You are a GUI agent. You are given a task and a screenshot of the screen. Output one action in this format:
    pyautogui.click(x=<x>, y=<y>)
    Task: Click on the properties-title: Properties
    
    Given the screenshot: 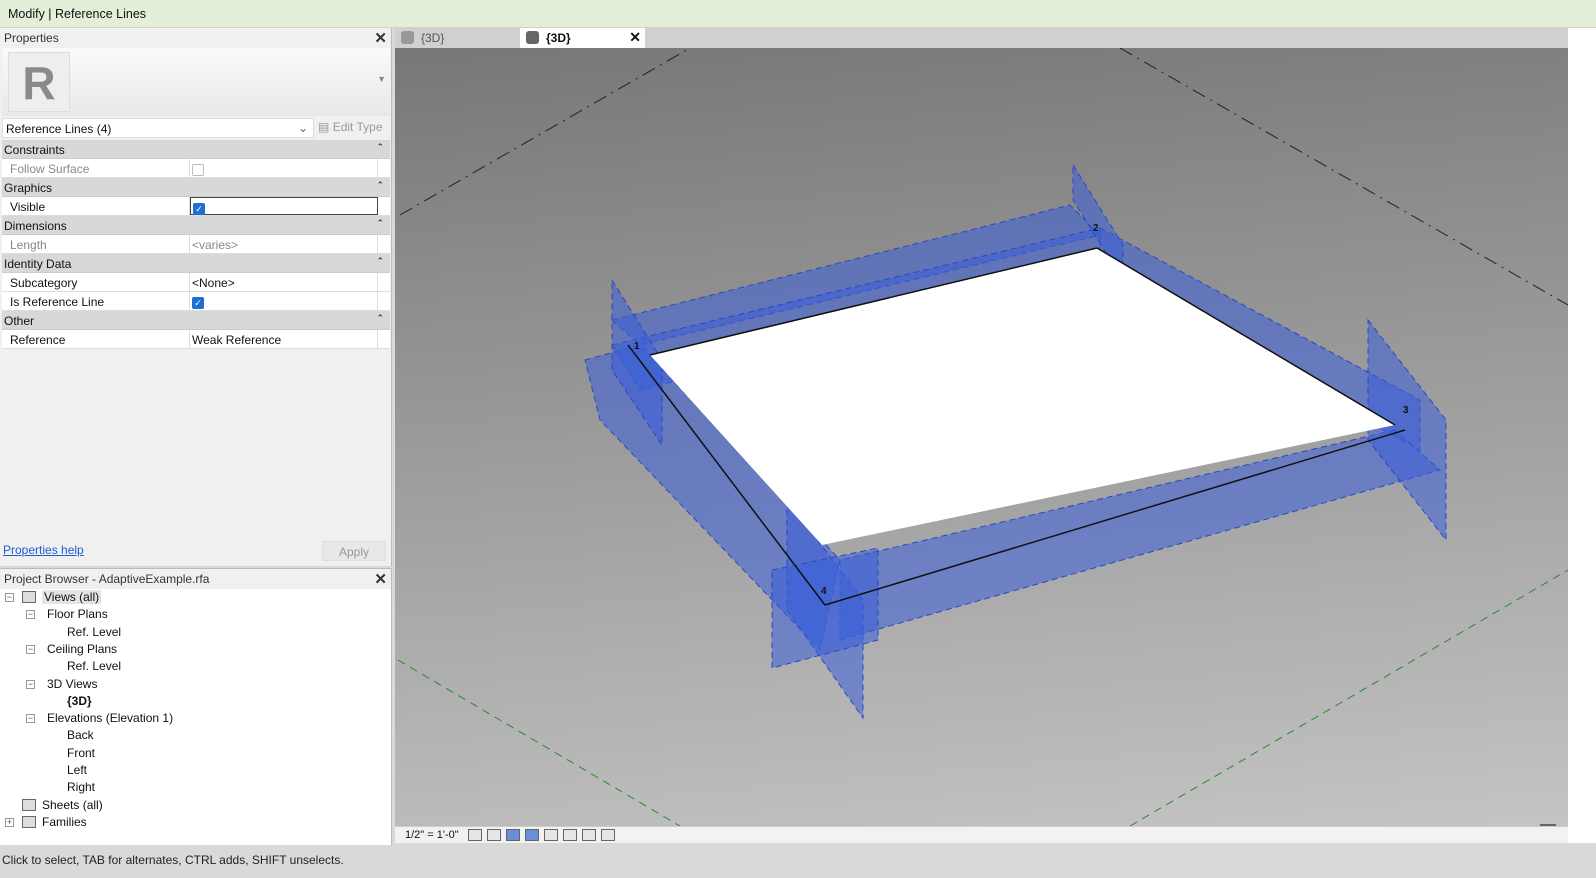 What is the action you would take?
    pyautogui.click(x=31, y=38)
    